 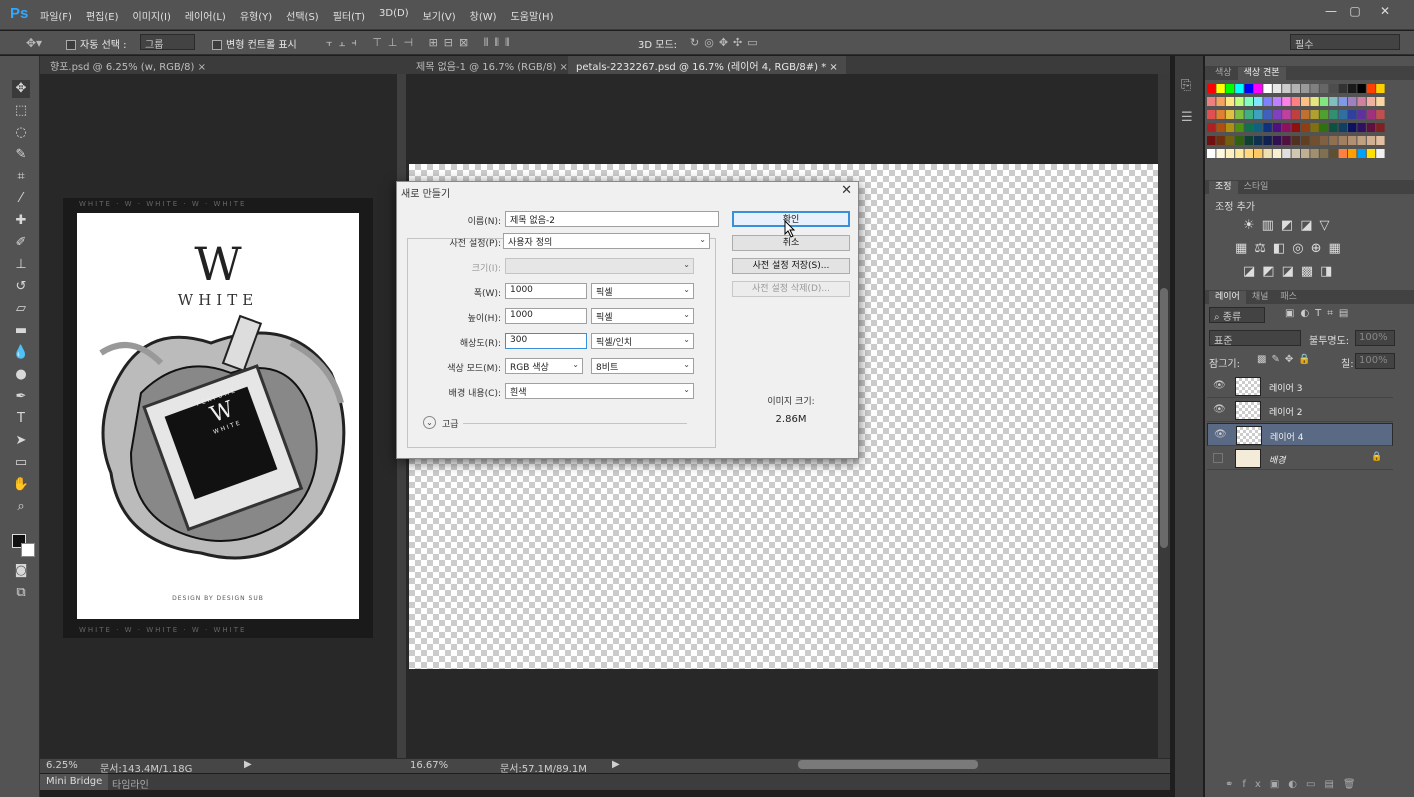 What do you see at coordinates (1223, 73) in the screenshot?
I see `tab-color: 색상` at bounding box center [1223, 73].